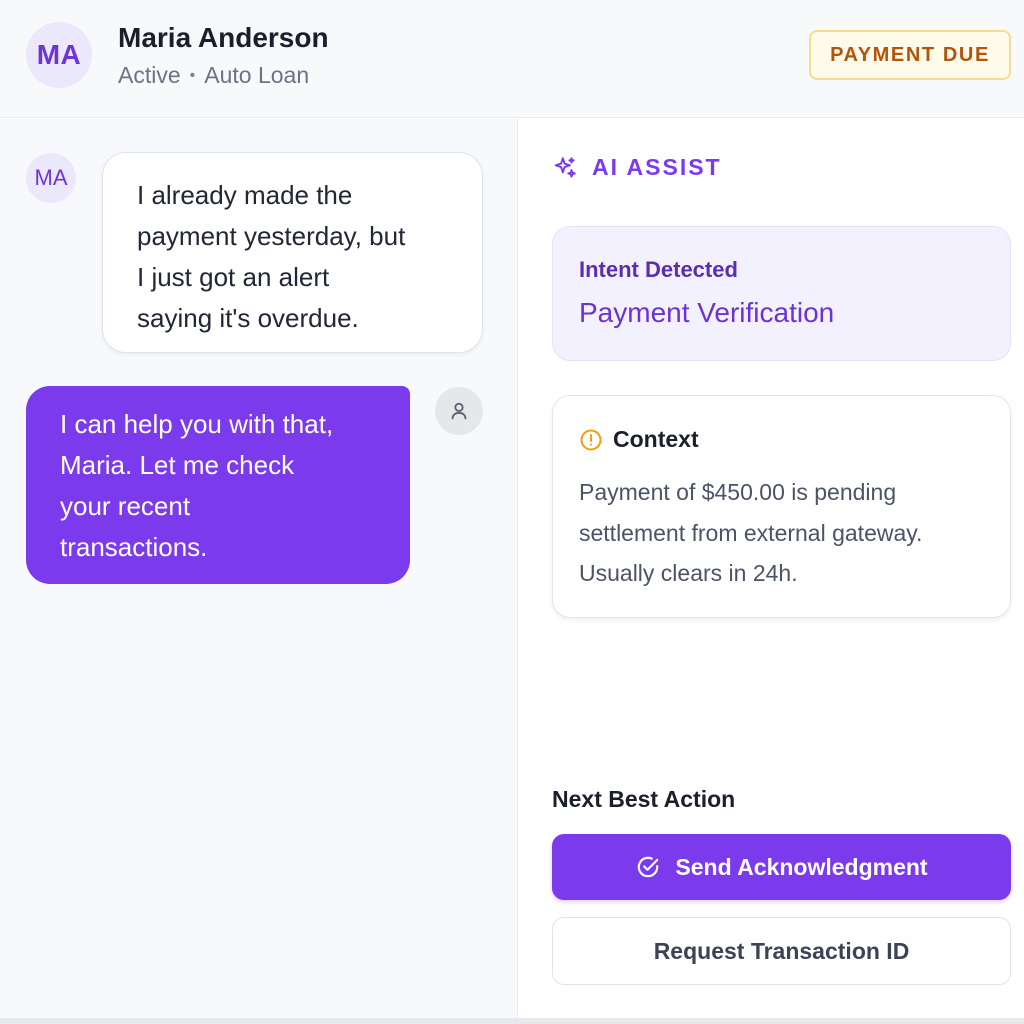 Image resolution: width=1024 pixels, height=1024 pixels. Describe the element at coordinates (644, 799) in the screenshot. I see `next-best-action-label: Next Best Action` at that location.